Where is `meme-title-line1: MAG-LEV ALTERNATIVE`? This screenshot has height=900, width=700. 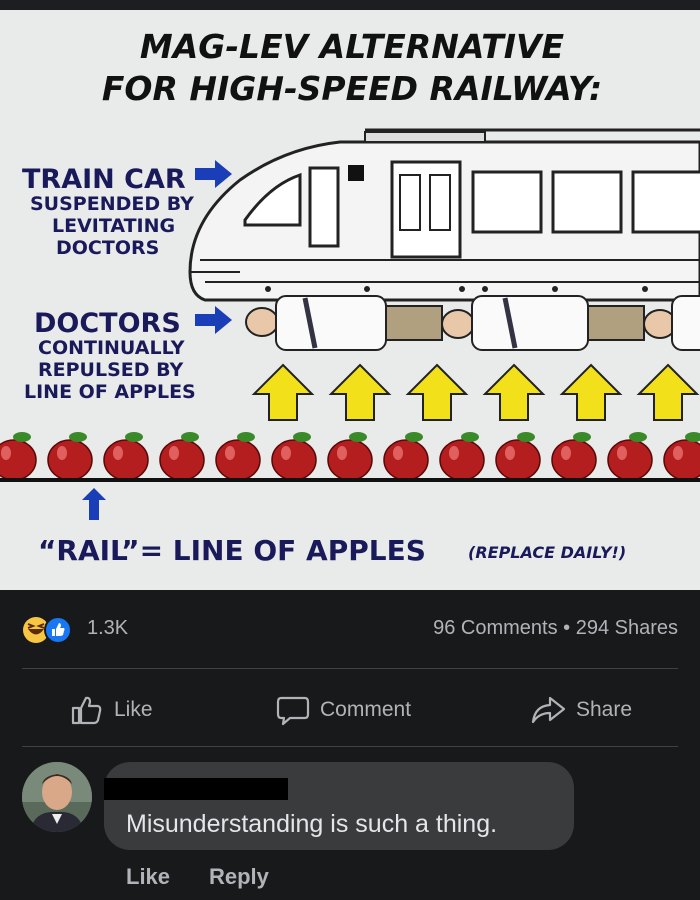
meme-title-line1: MAG-LEV ALTERNATIVE is located at coordinates (352, 46).